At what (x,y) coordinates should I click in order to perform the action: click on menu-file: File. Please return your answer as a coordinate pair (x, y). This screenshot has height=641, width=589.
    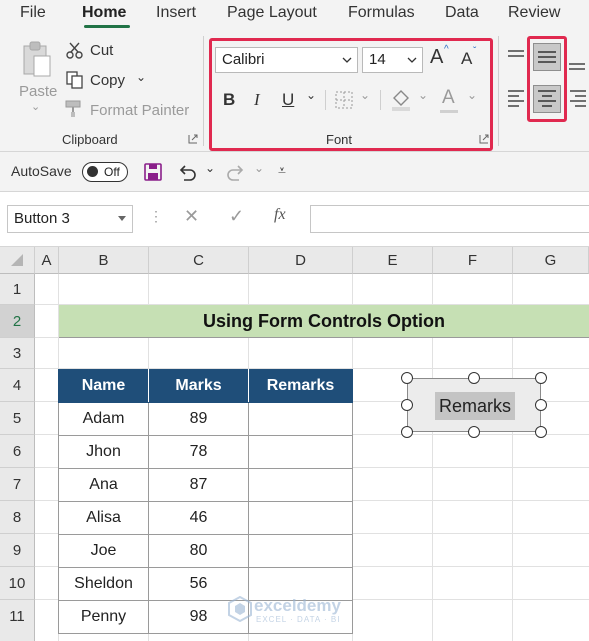
    Looking at the image, I should click on (33, 13).